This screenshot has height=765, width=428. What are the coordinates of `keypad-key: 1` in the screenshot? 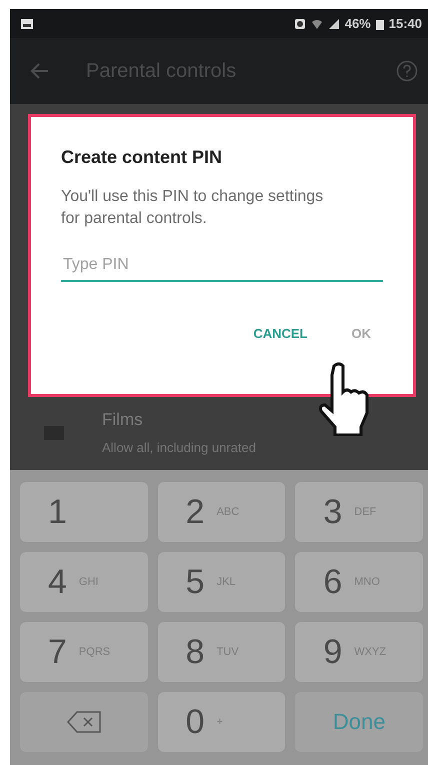 It's located at (84, 512).